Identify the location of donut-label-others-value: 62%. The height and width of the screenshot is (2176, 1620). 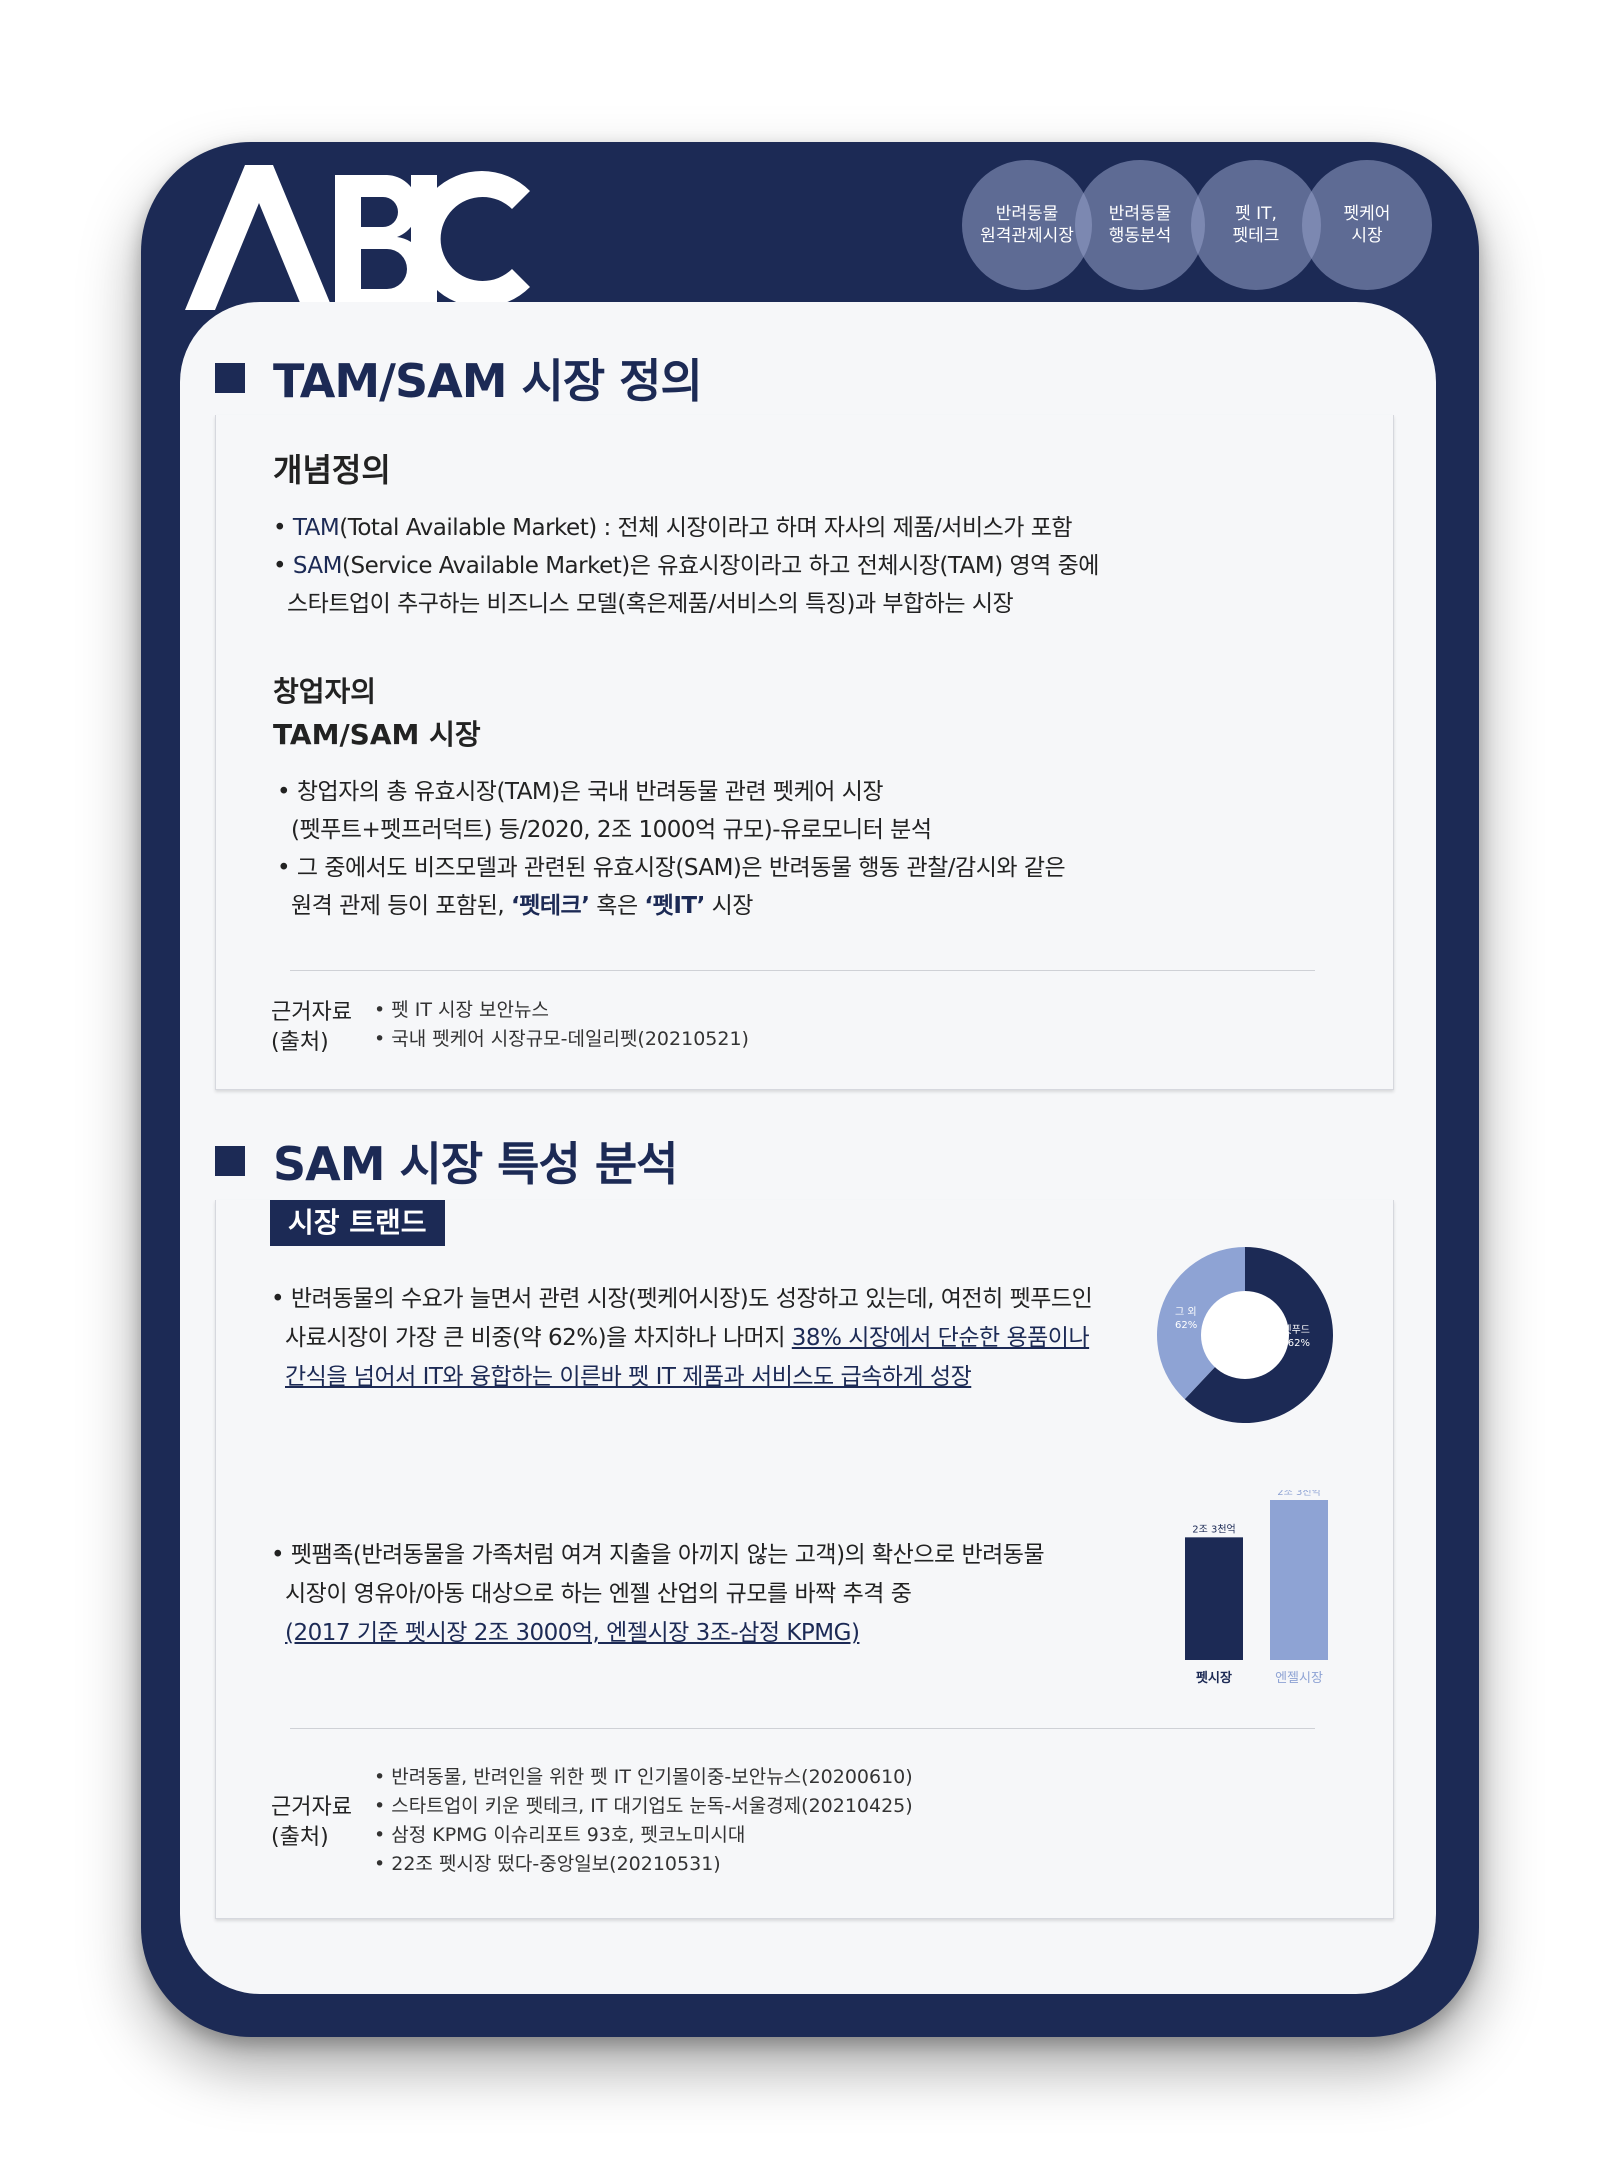
(1186, 1325).